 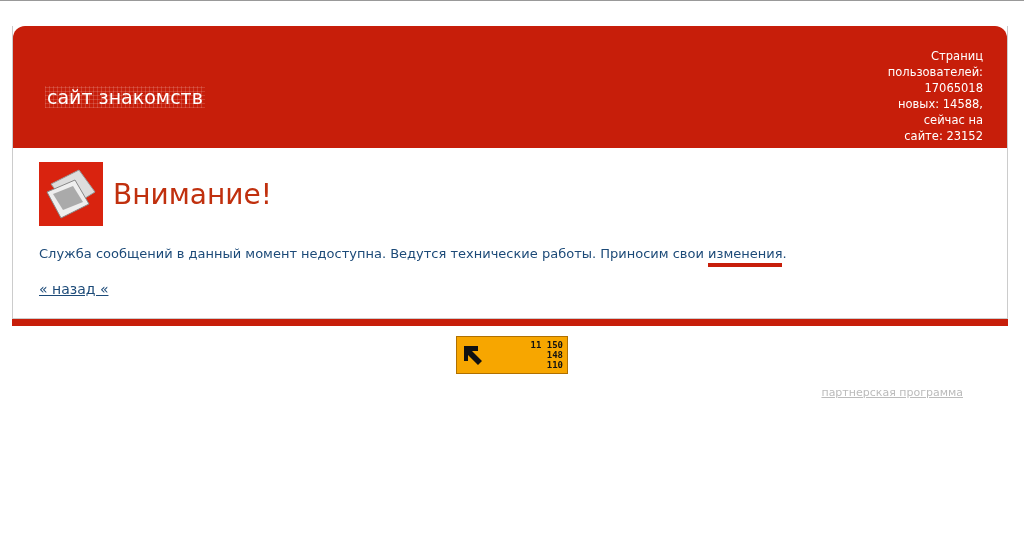 I want to click on counter-numbers: 11 150 148 110, so click(x=546, y=355).